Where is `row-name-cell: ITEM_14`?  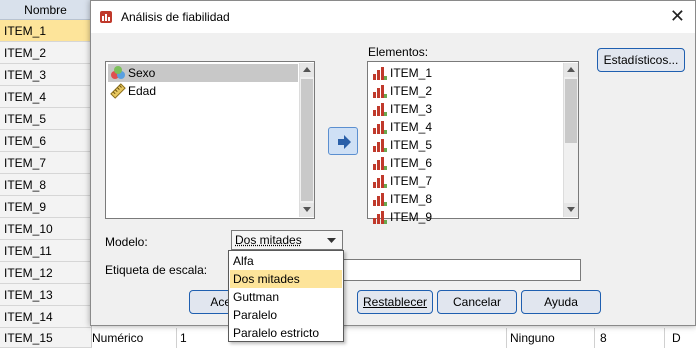 row-name-cell: ITEM_14 is located at coordinates (46, 317).